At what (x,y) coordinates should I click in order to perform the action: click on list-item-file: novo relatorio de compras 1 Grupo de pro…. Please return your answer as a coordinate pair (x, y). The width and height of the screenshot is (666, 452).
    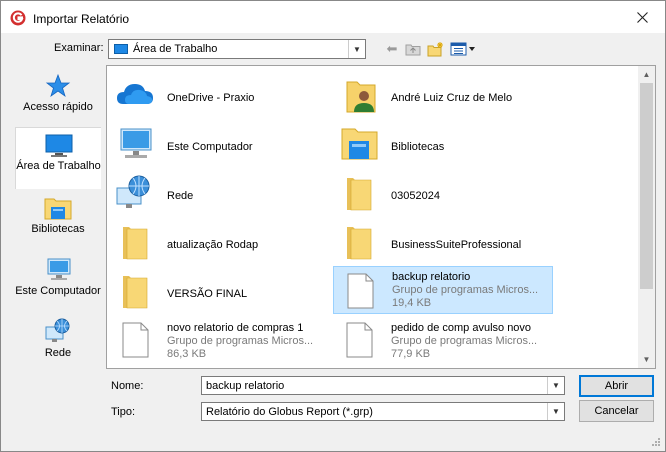
    Looking at the image, I should click on (219, 341).